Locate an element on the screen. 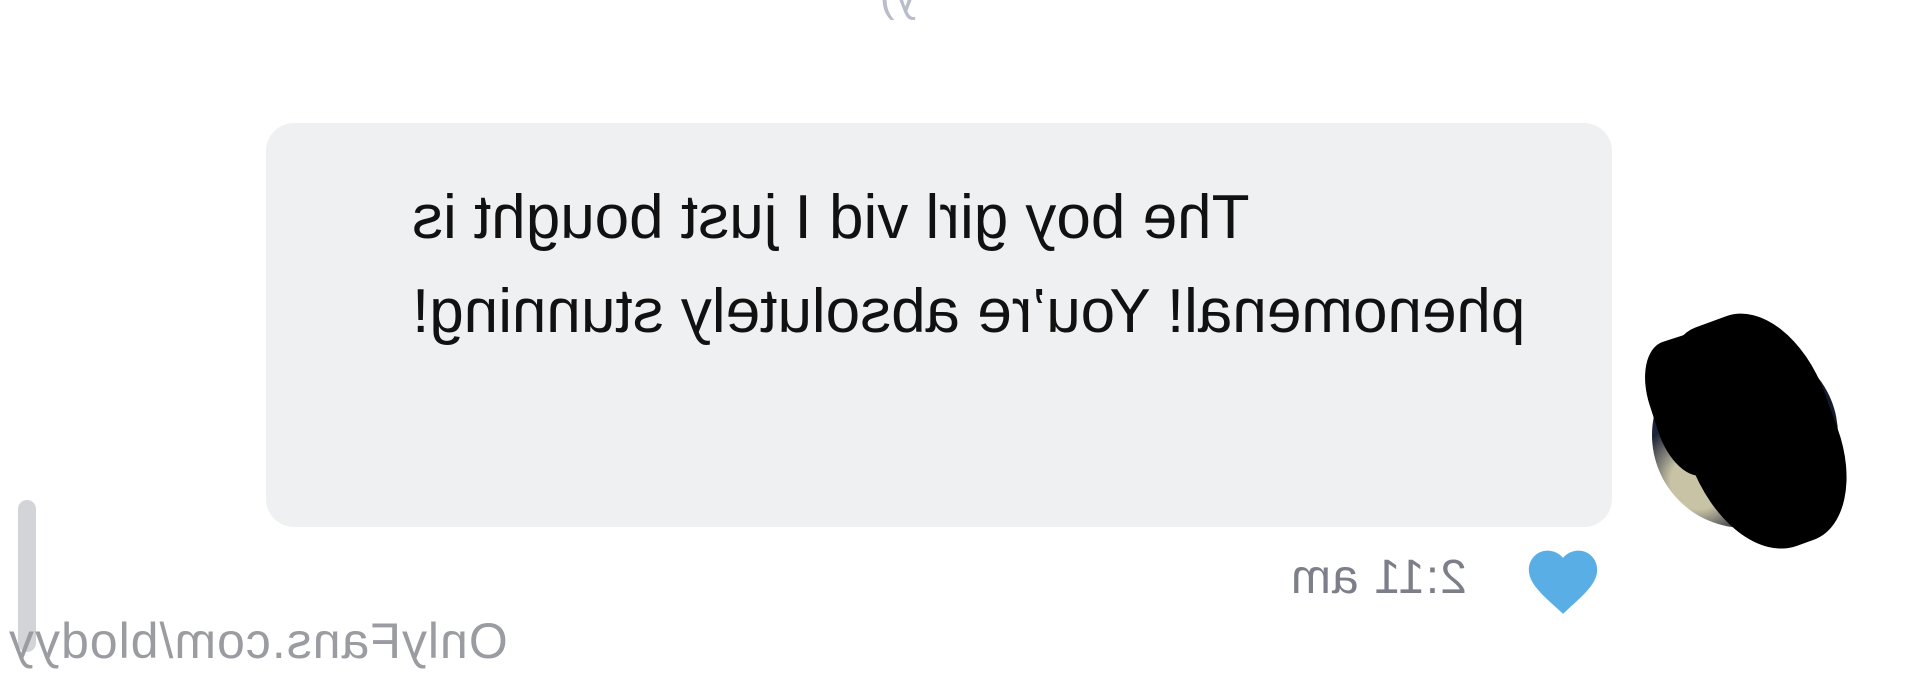 The height and width of the screenshot is (686, 1920). previous-message-fragment: y) is located at coordinates (898, 11).